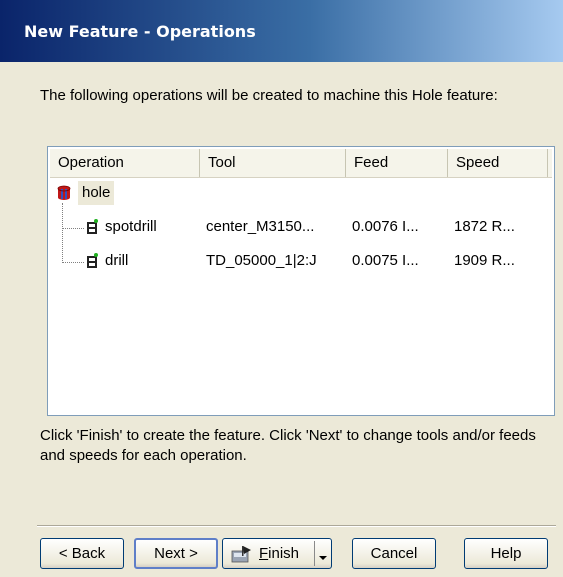 This screenshot has height=577, width=563. What do you see at coordinates (397, 163) in the screenshot?
I see `column-header-feed: Feed` at bounding box center [397, 163].